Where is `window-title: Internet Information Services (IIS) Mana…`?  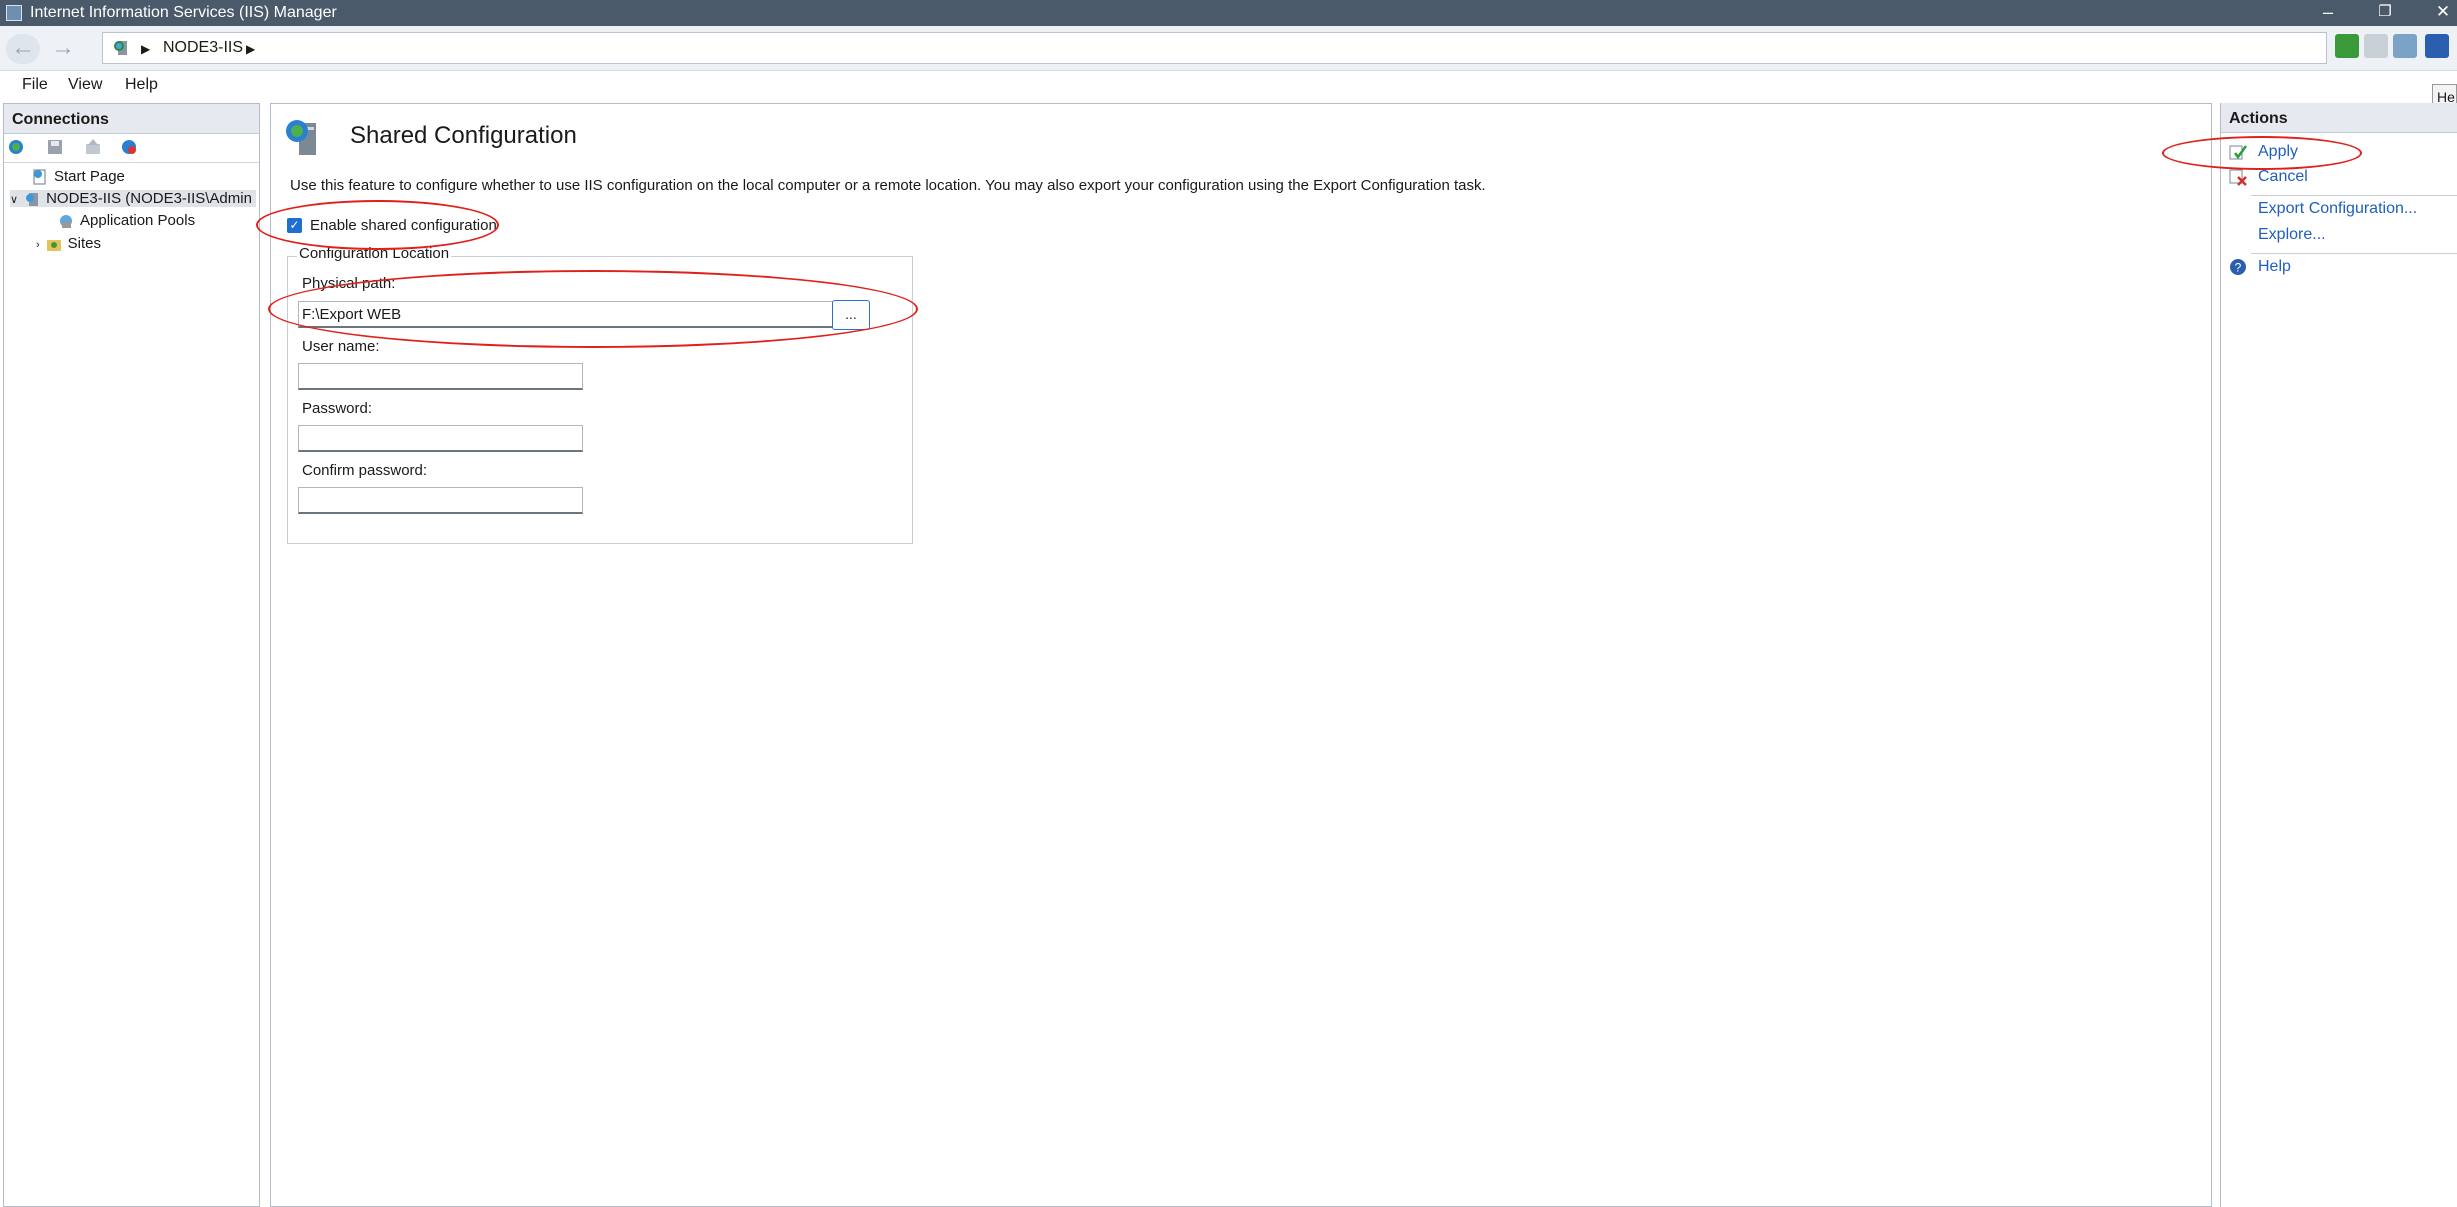 window-title: Internet Information Services (IIS) Mana… is located at coordinates (183, 12).